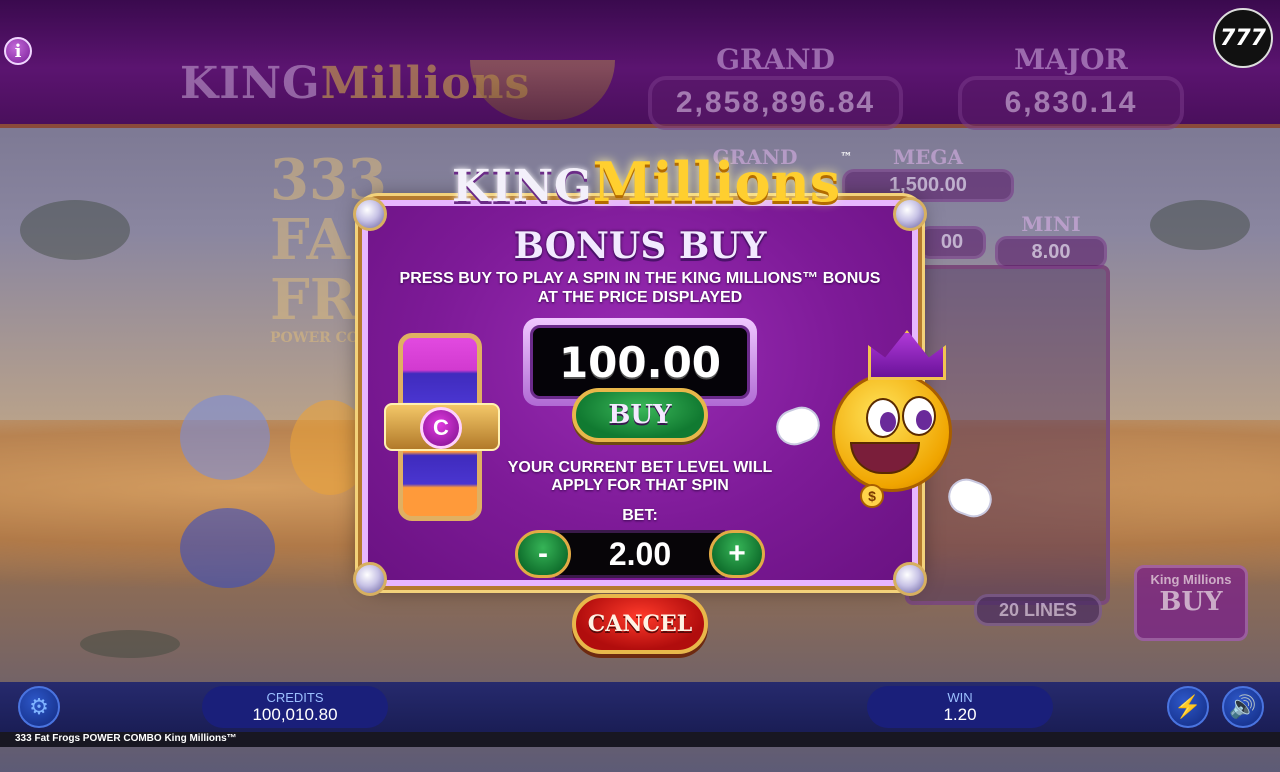  What do you see at coordinates (737, 554) in the screenshot?
I see `bet-increase-button: +` at bounding box center [737, 554].